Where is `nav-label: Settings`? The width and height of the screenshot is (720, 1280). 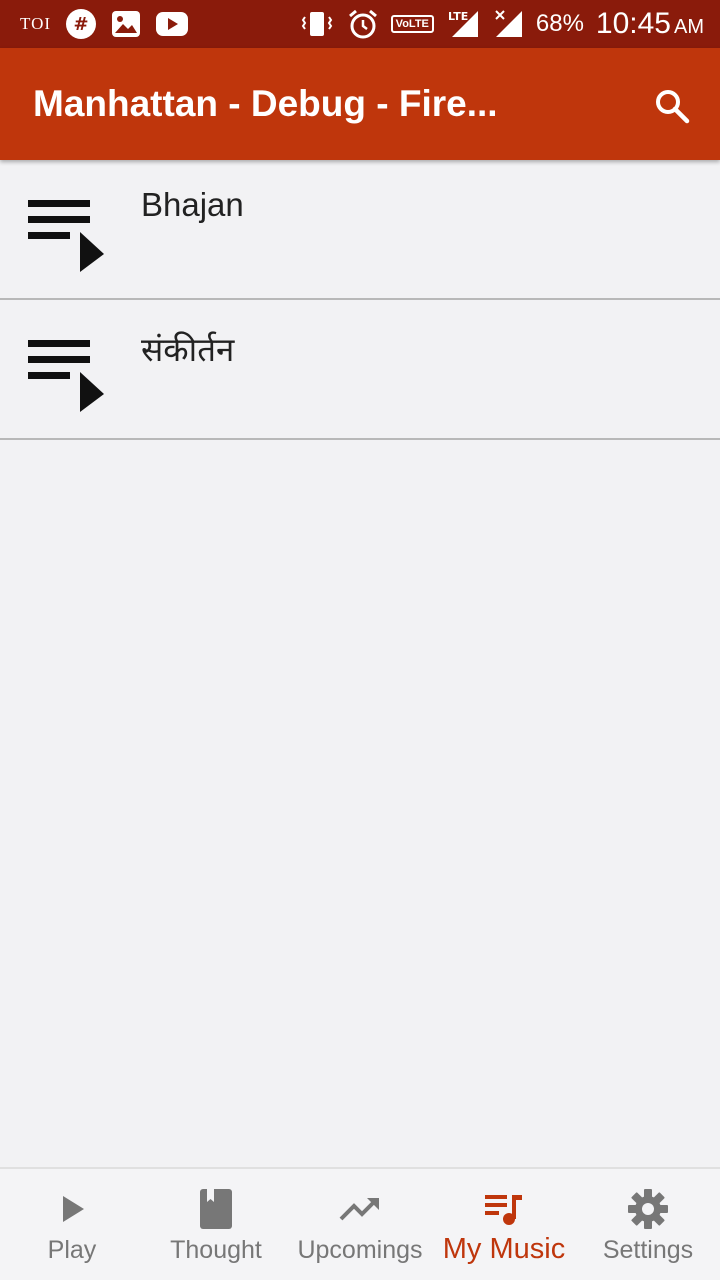 nav-label: Settings is located at coordinates (648, 1250).